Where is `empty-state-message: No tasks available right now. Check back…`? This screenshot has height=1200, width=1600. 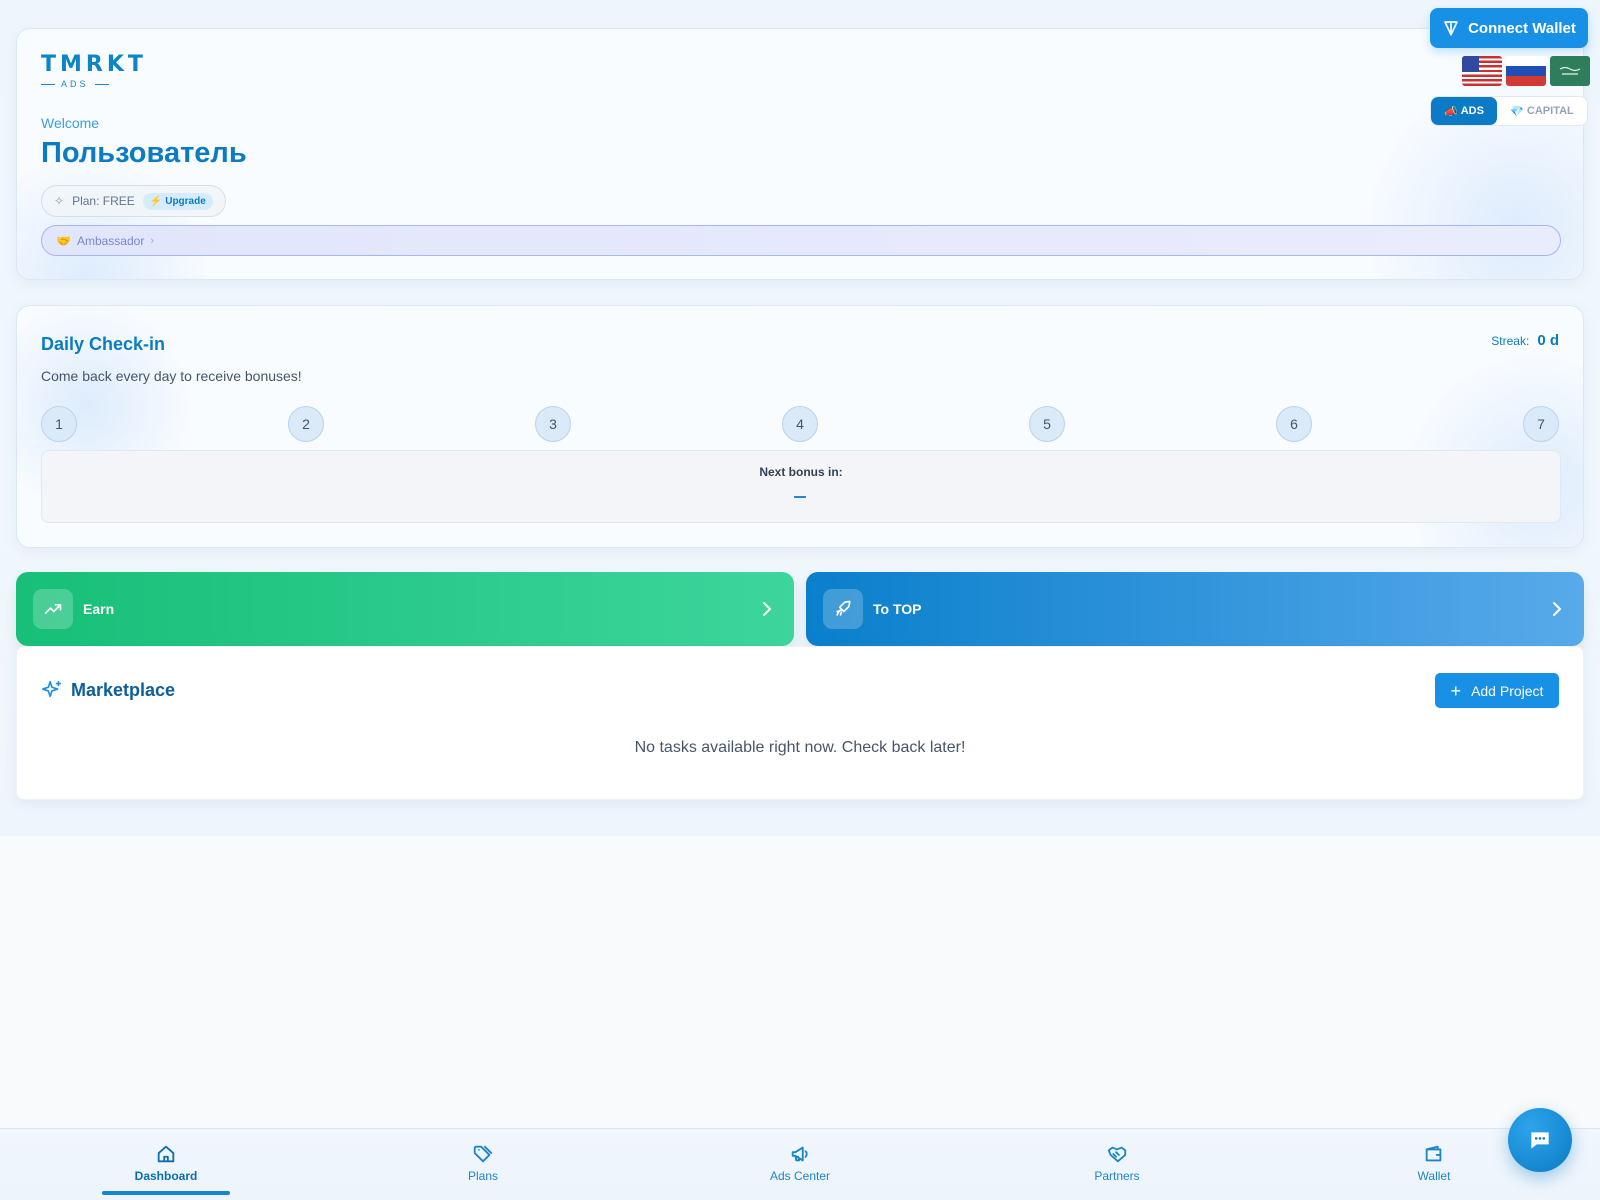
empty-state-message: No tasks available right now. Check back… is located at coordinates (800, 747).